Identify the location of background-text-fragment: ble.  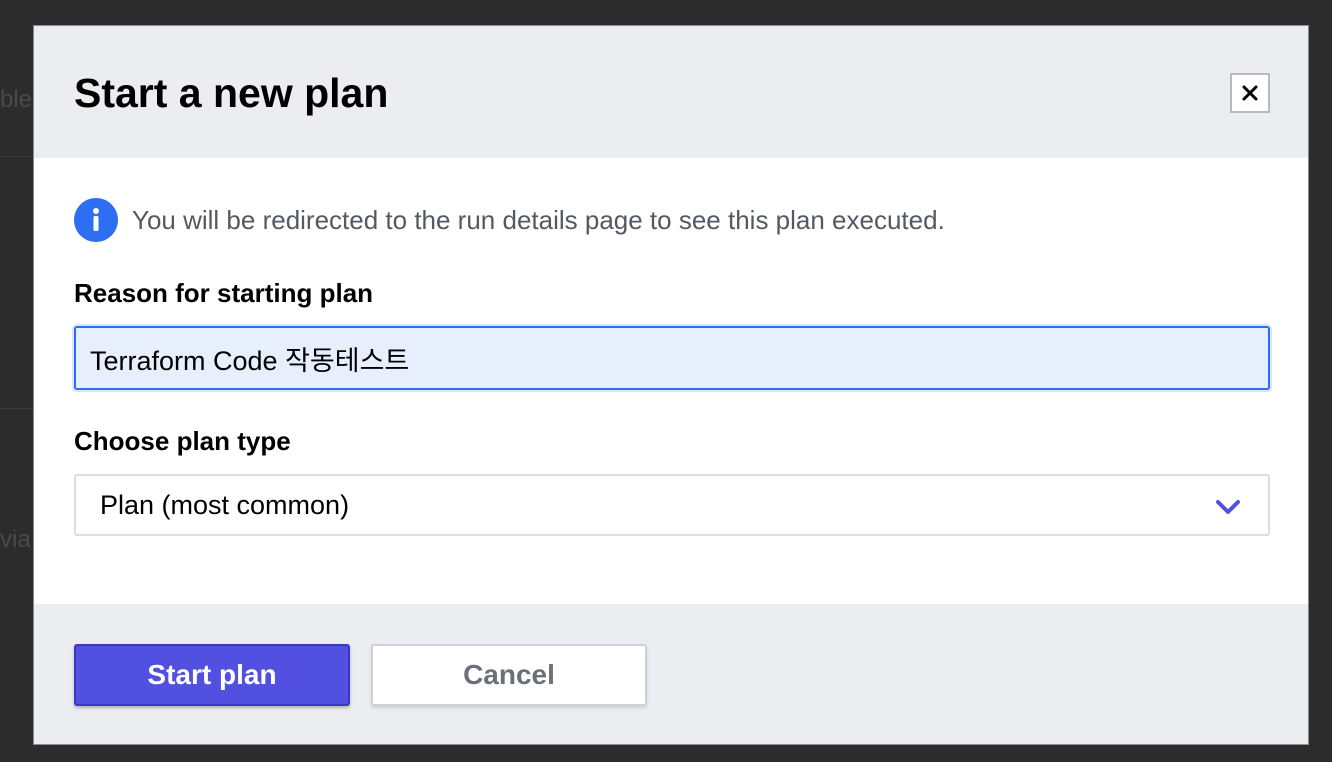
(16, 99).